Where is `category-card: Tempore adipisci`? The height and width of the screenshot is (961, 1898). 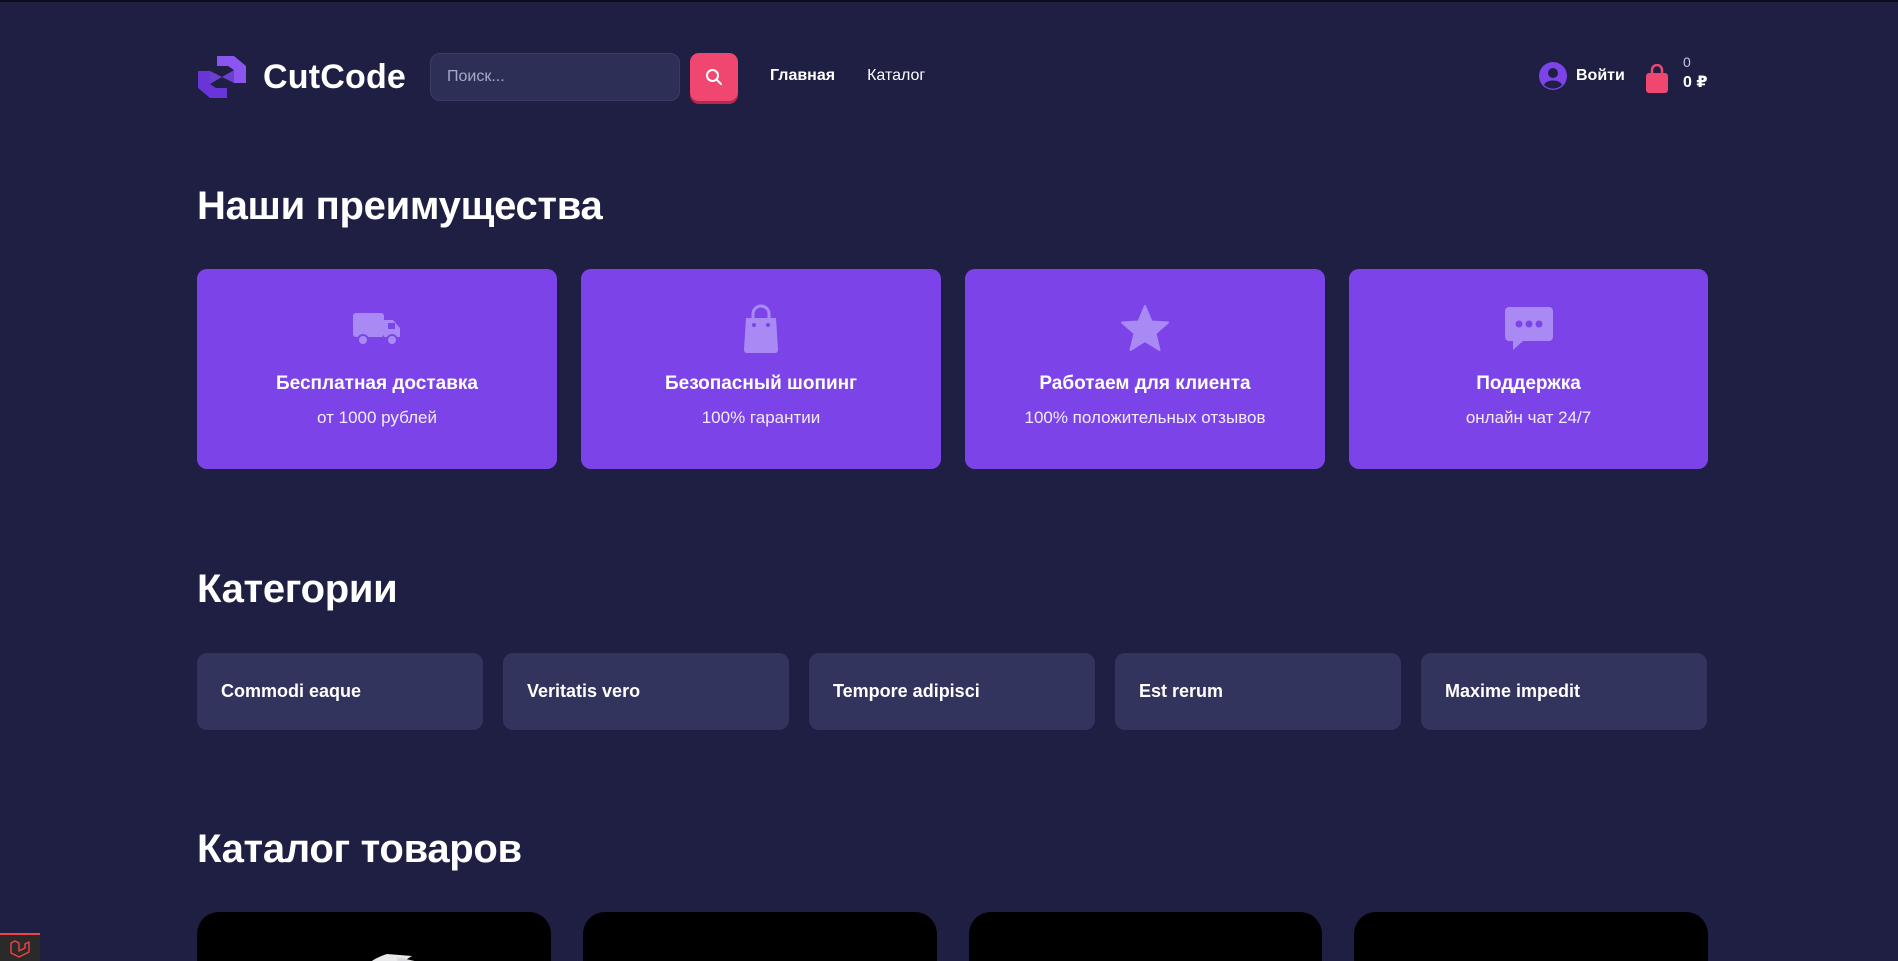
category-card: Tempore adipisci is located at coordinates (952, 691).